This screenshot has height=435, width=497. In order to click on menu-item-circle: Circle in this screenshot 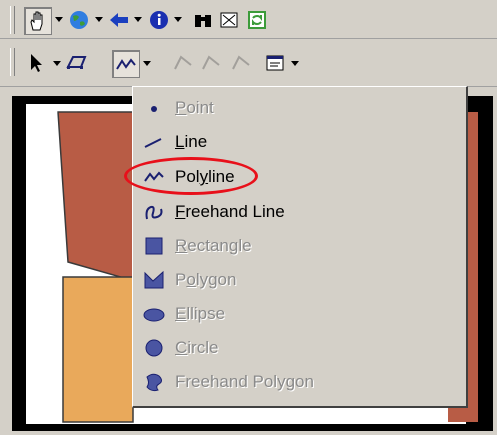, I will do `click(299, 348)`.